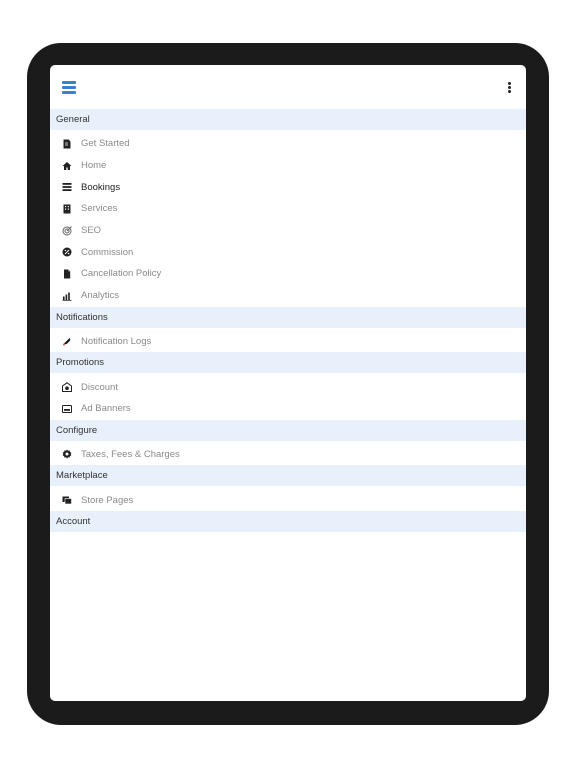  I want to click on menu-item-label: Get Started, so click(105, 144).